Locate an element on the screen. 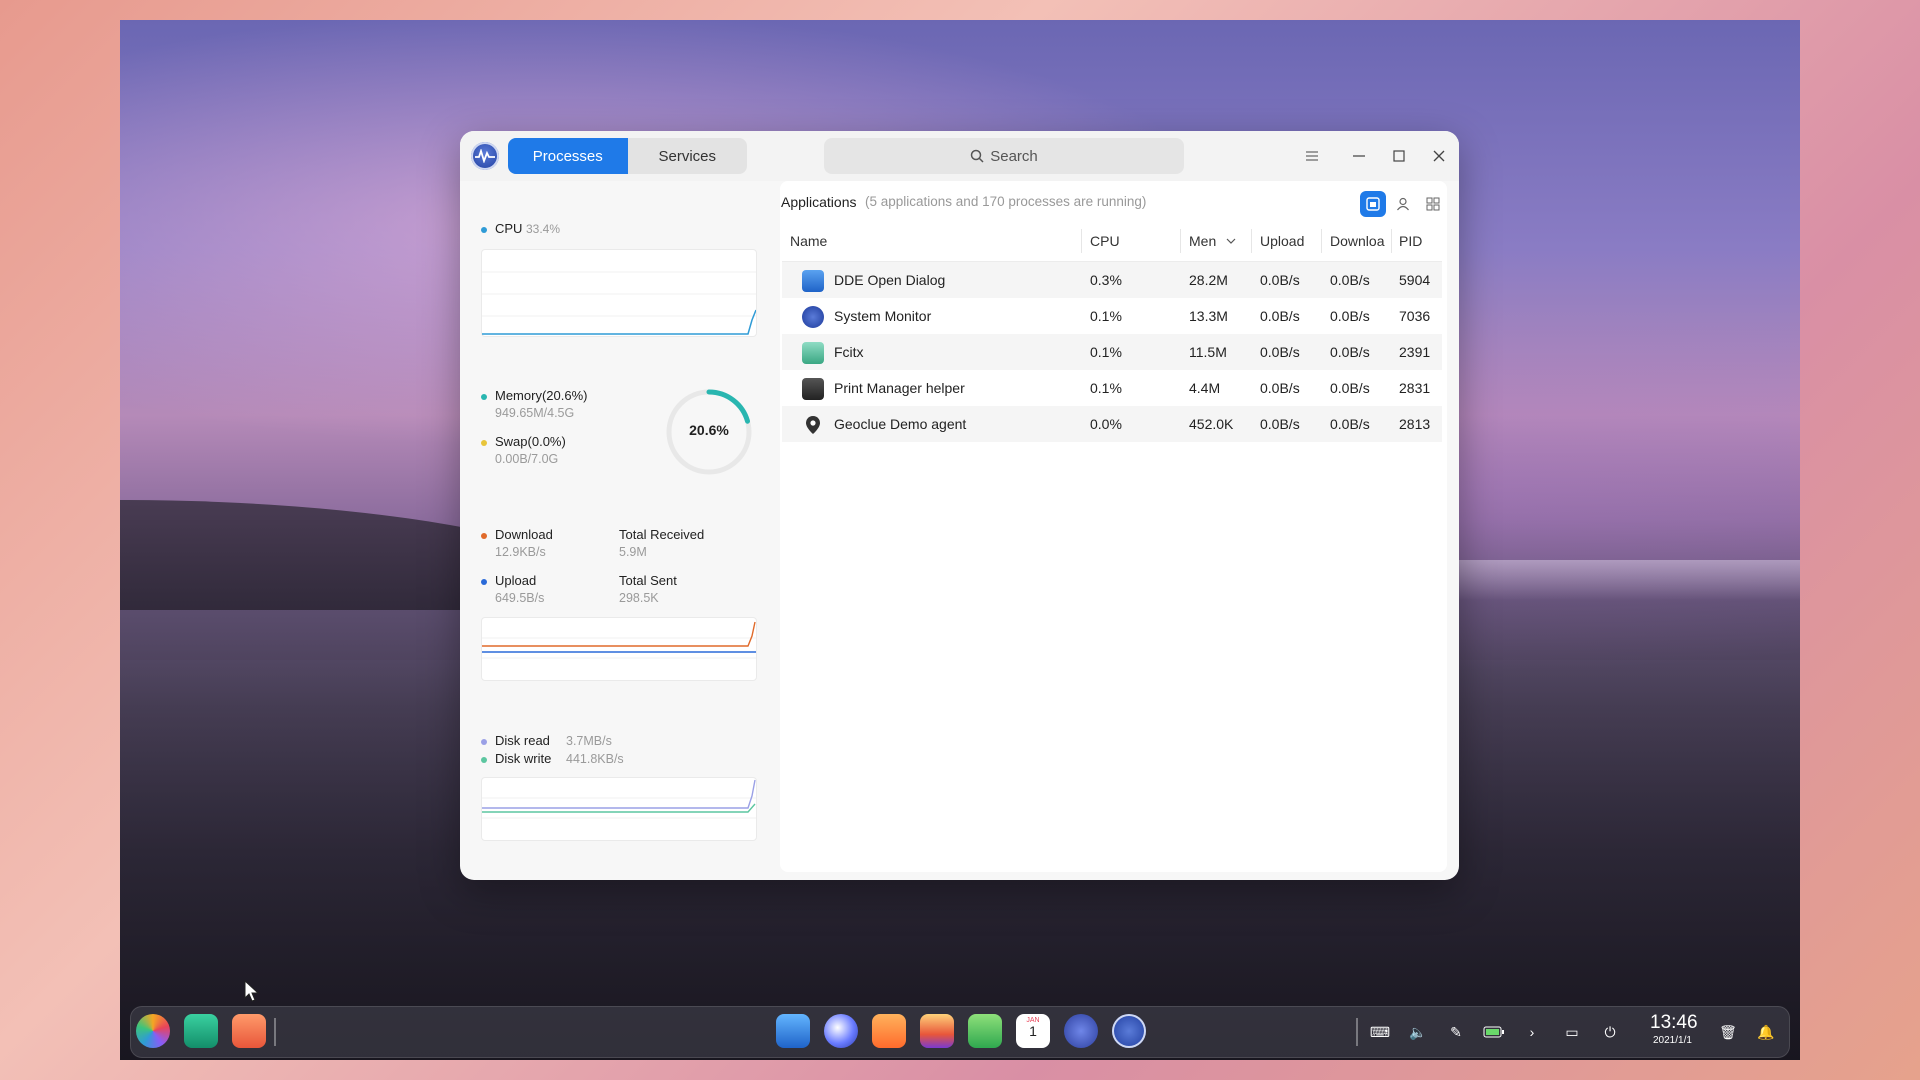 The height and width of the screenshot is (1080, 1920). view-applications-button is located at coordinates (1373, 204).